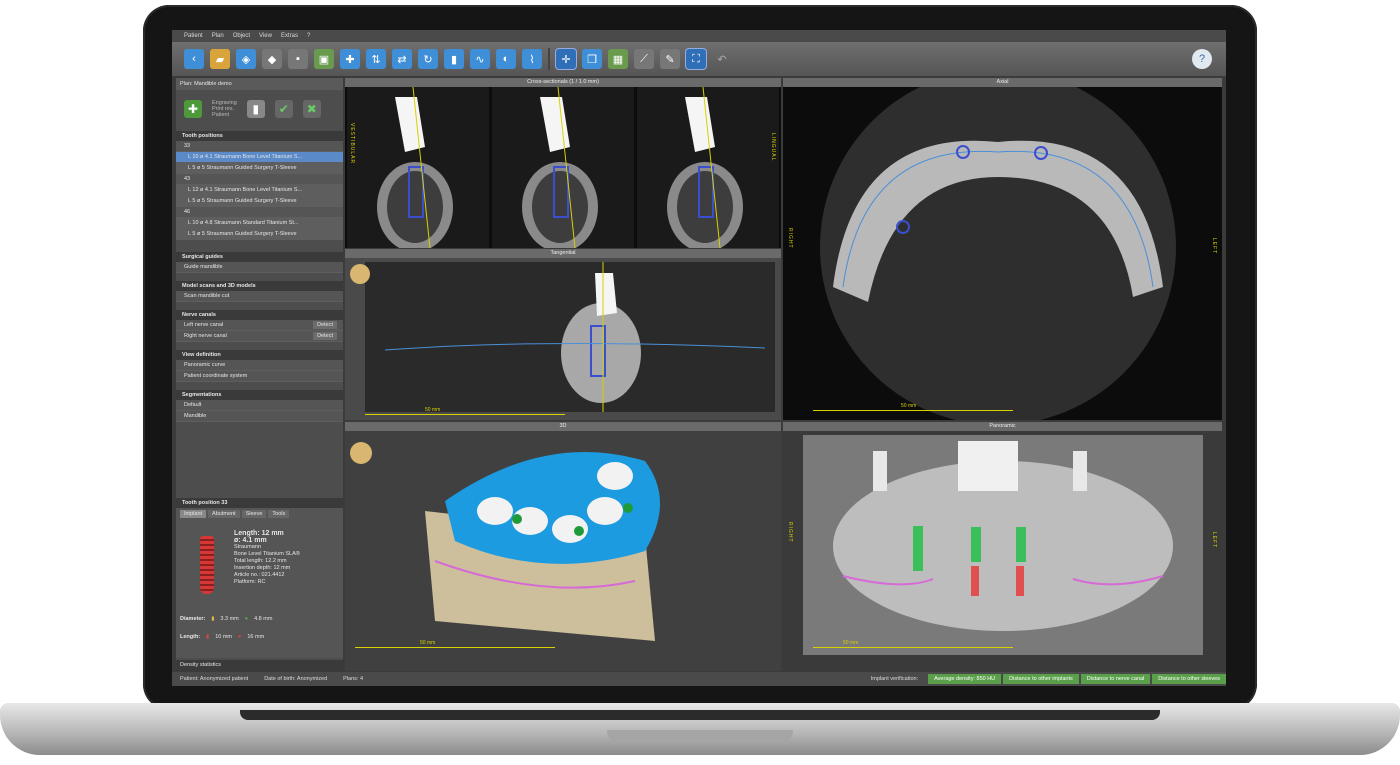  I want to click on nerve-row: Right nerve canal Detect, so click(259, 336).